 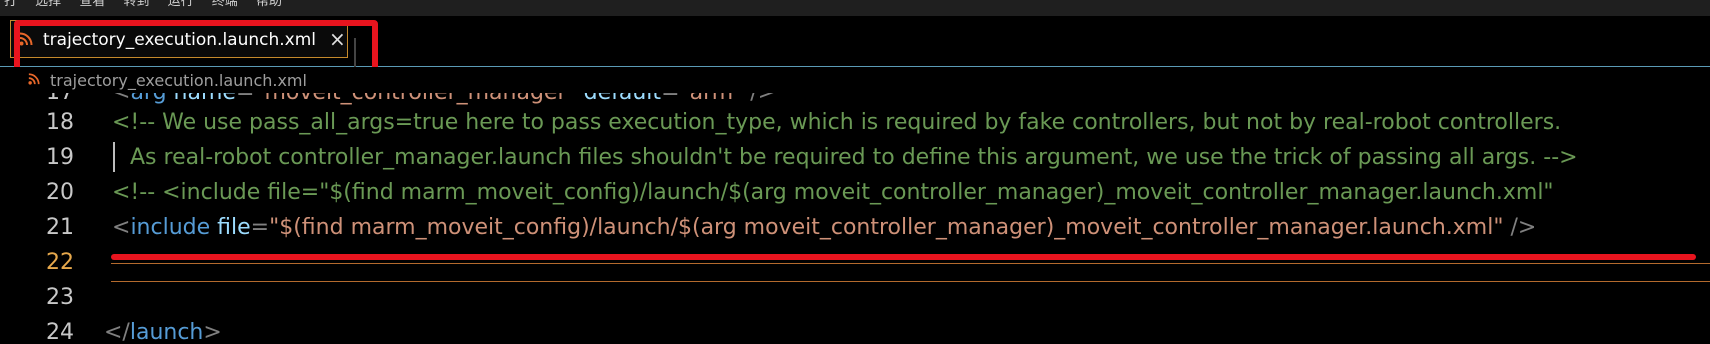 I want to click on tag-name: include, so click(x=170, y=227).